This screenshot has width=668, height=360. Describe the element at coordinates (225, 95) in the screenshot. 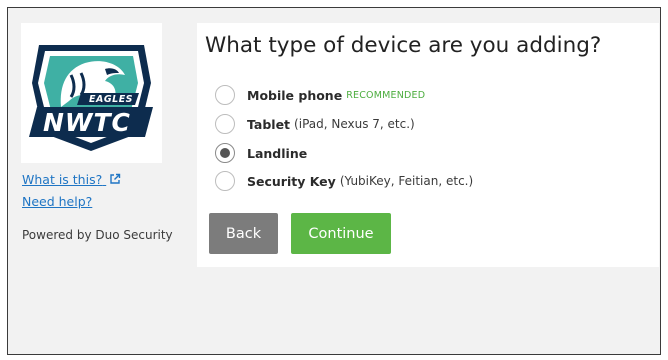

I see `radio-mobile-phone` at that location.